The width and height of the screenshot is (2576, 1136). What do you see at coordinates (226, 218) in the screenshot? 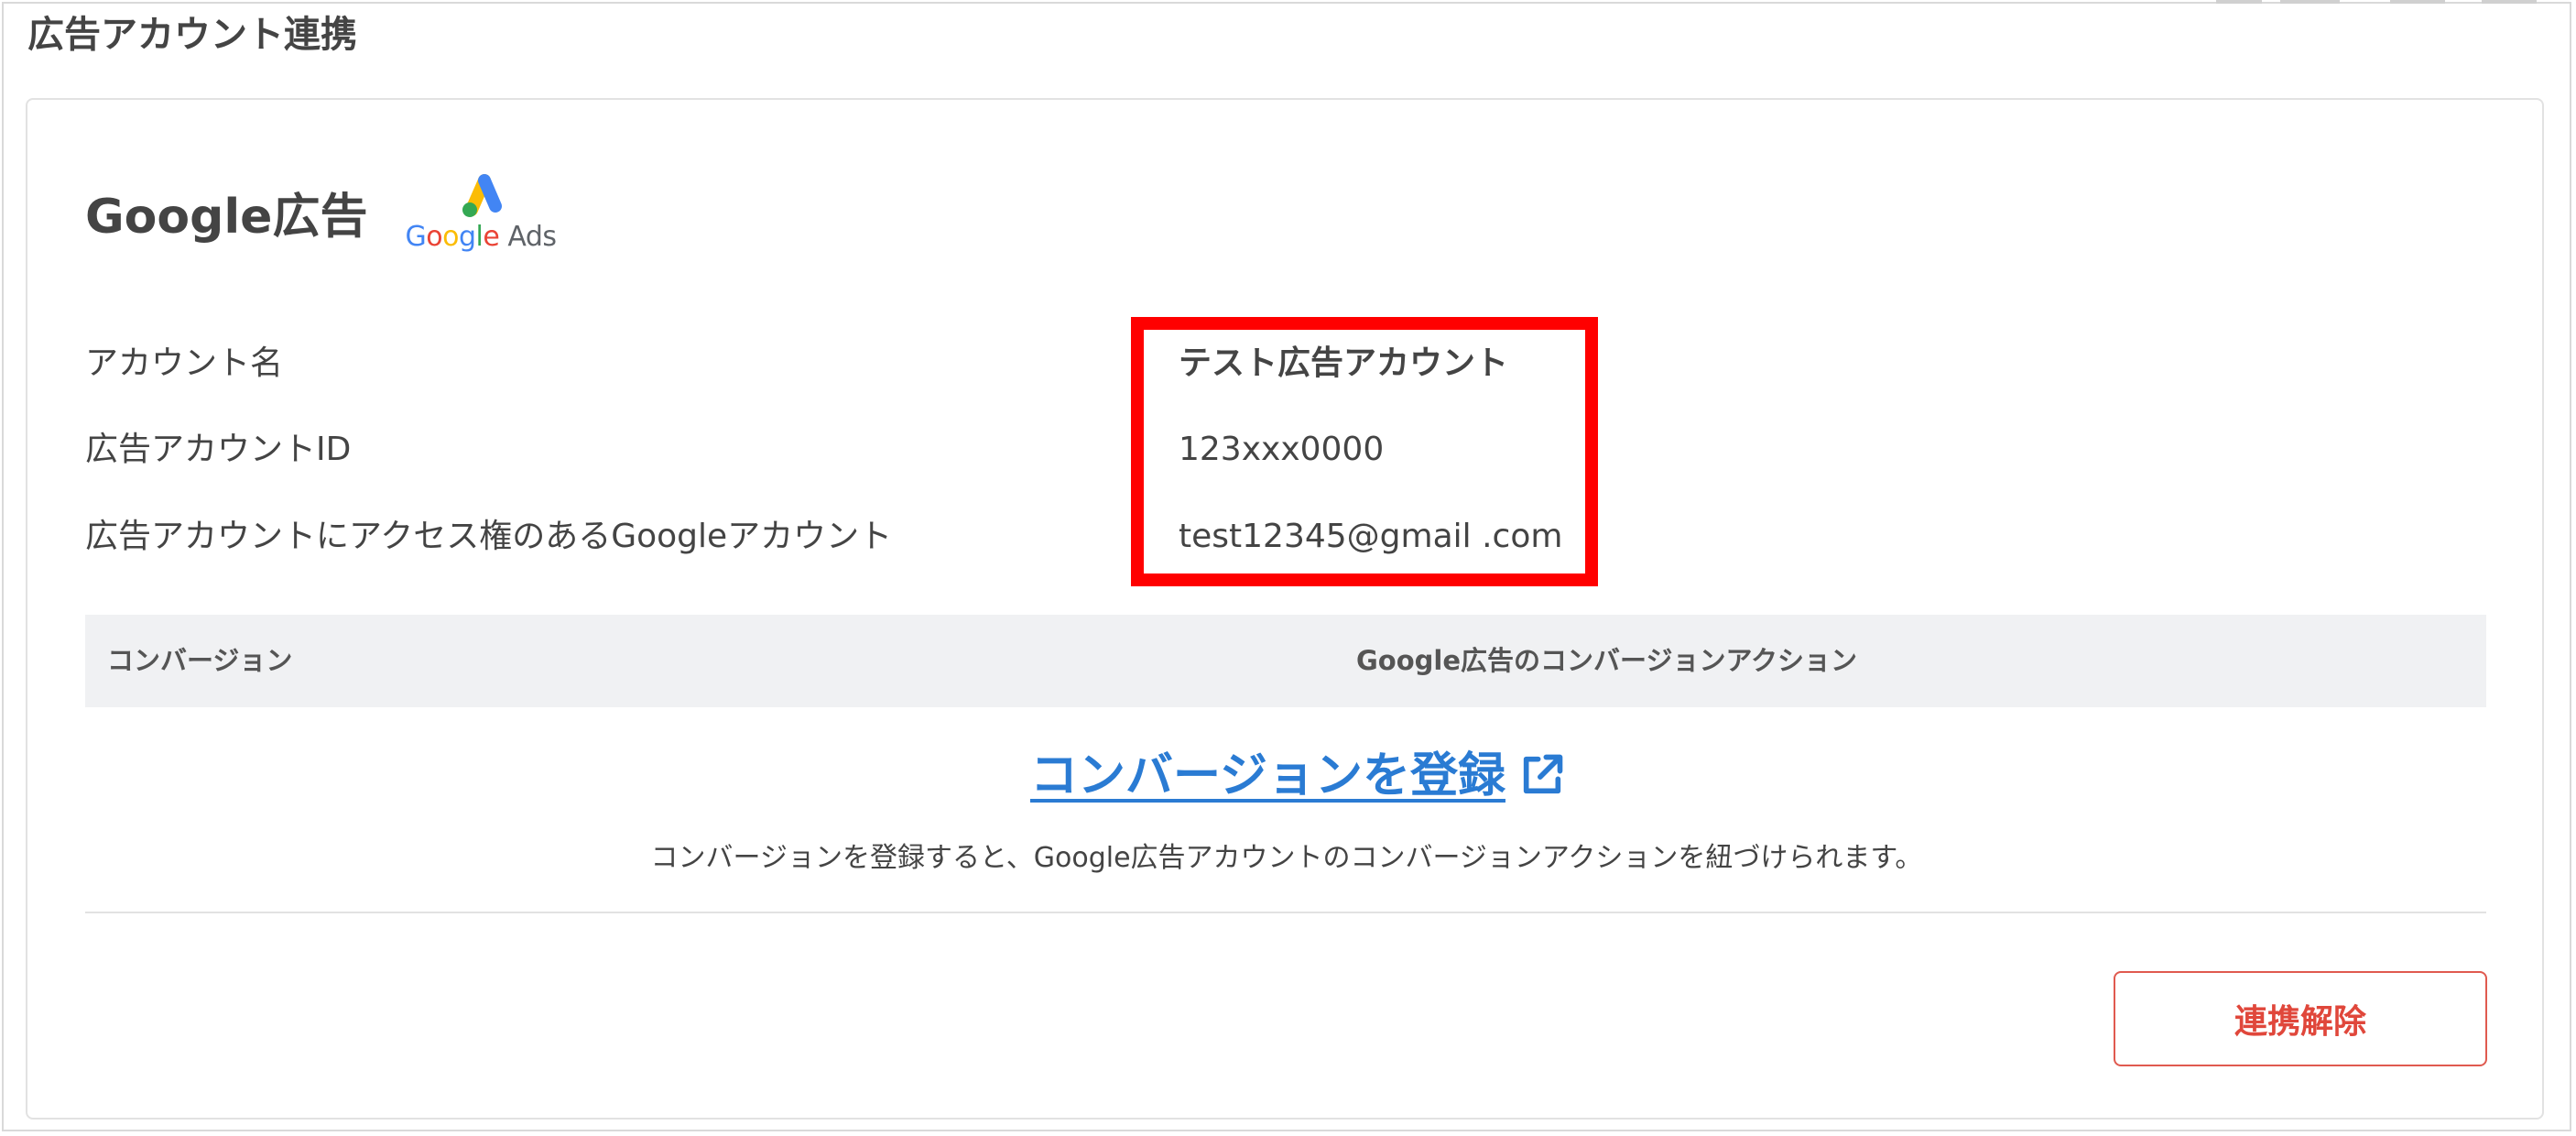
I see `section-title: Google広告` at bounding box center [226, 218].